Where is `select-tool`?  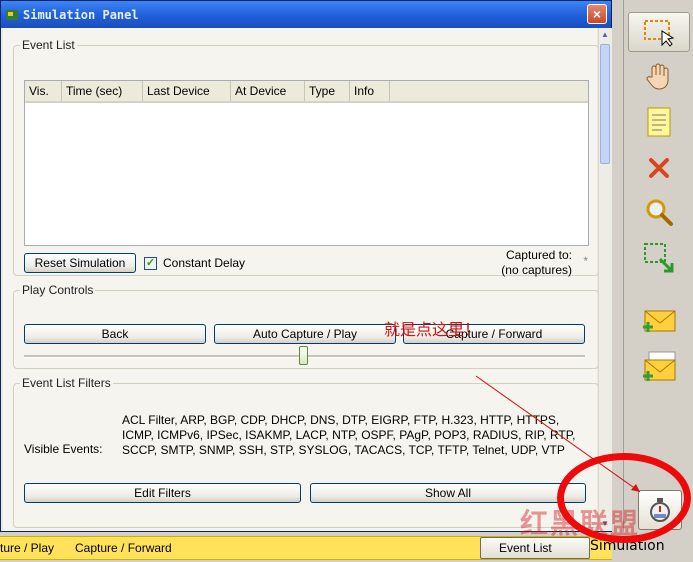
select-tool is located at coordinates (659, 32).